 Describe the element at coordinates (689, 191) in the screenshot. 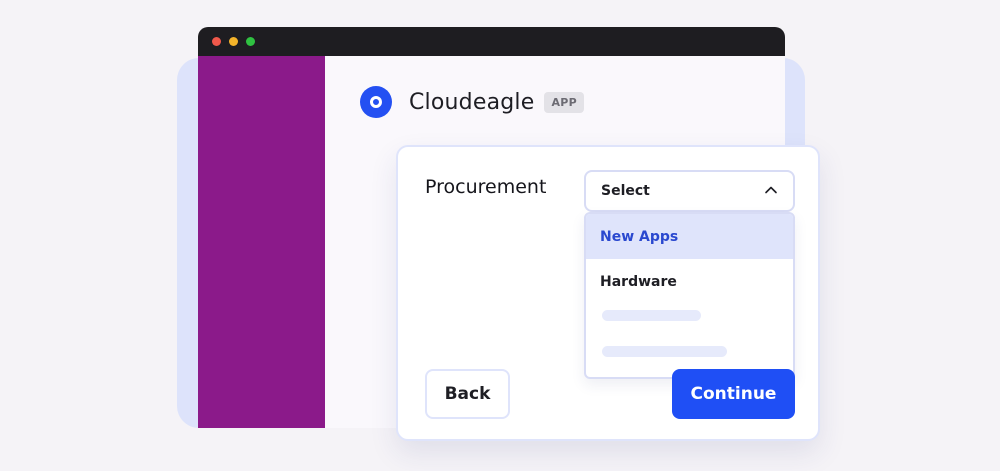

I see `procurement-select: Select` at that location.